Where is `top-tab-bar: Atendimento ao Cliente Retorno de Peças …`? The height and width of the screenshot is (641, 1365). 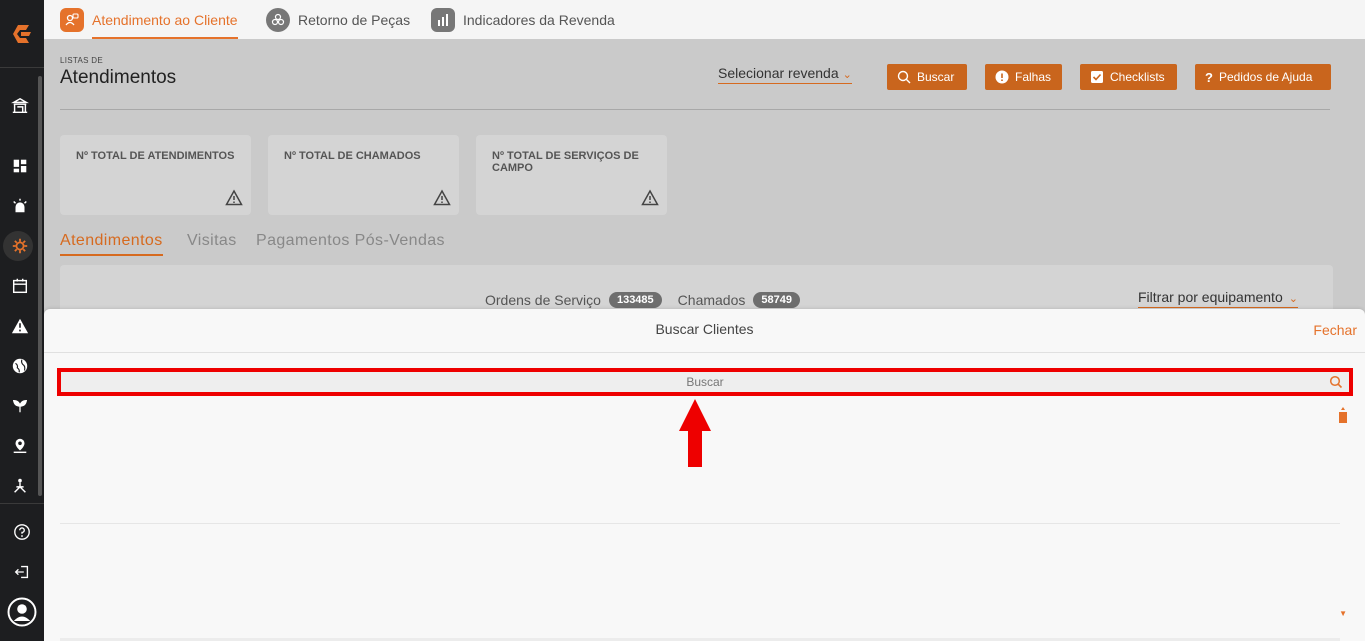
top-tab-bar: Atendimento ao Cliente Retorno de Peças … is located at coordinates (704, 19).